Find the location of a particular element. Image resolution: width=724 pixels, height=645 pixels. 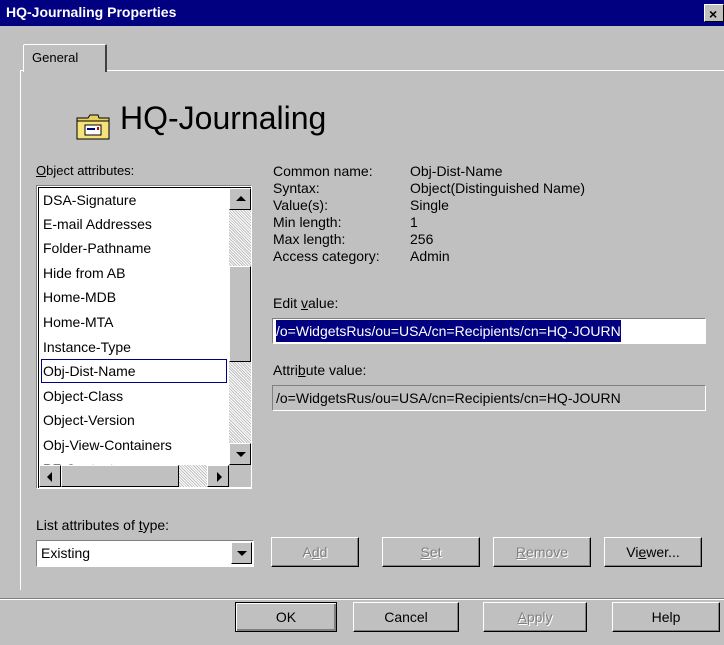

dropdown-button is located at coordinates (241, 553).